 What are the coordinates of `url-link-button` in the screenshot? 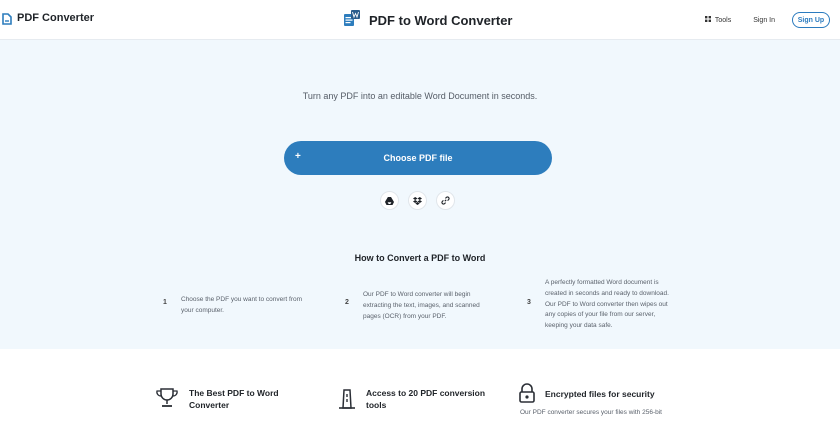 It's located at (445, 200).